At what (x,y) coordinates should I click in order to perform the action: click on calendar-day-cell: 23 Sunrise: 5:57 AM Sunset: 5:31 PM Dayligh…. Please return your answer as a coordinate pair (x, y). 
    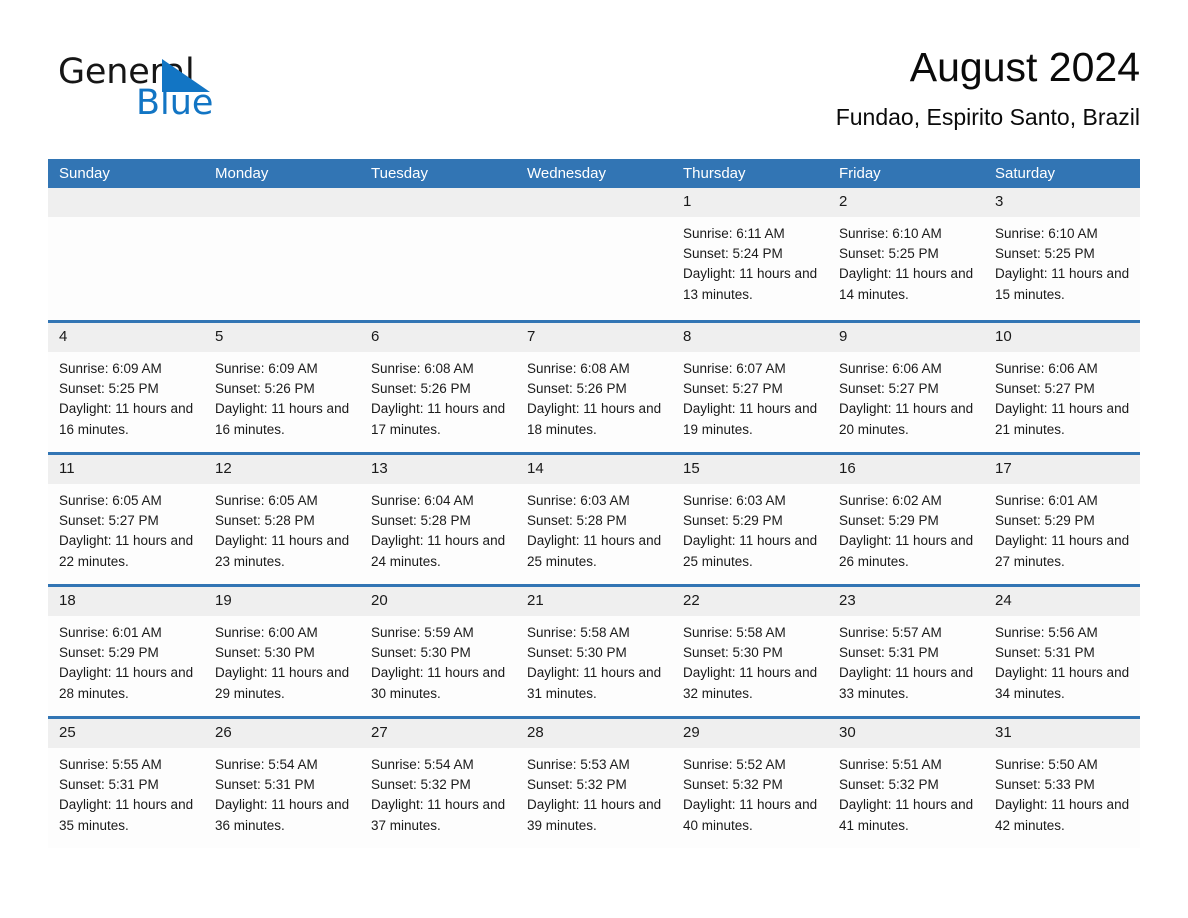
    Looking at the image, I should click on (906, 651).